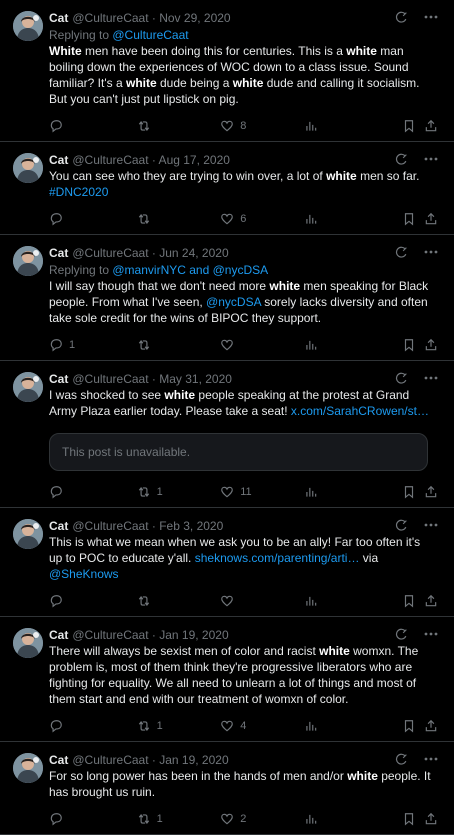  I want to click on inline-link: @SheKnows, so click(84, 574).